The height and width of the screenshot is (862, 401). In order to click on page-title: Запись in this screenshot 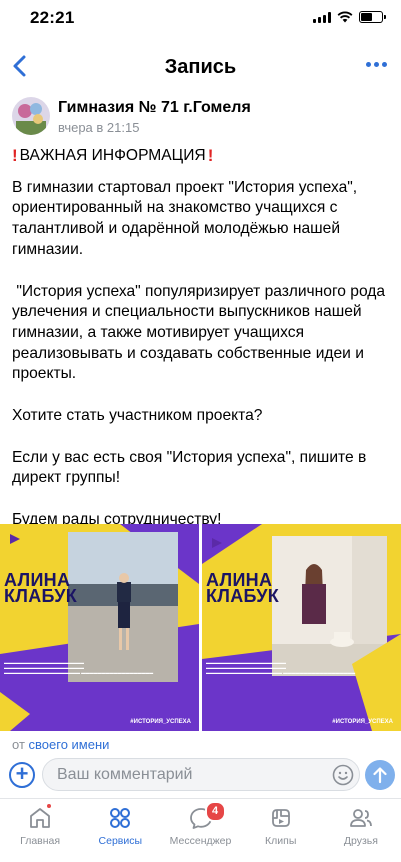, I will do `click(200, 67)`.